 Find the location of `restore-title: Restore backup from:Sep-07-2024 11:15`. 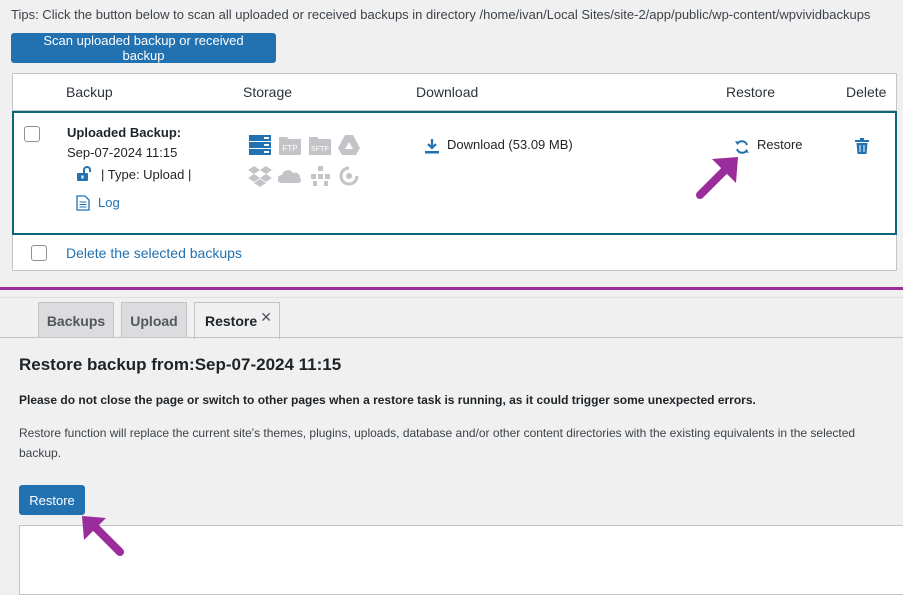

restore-title: Restore backup from:Sep-07-2024 11:15 is located at coordinates (180, 364).